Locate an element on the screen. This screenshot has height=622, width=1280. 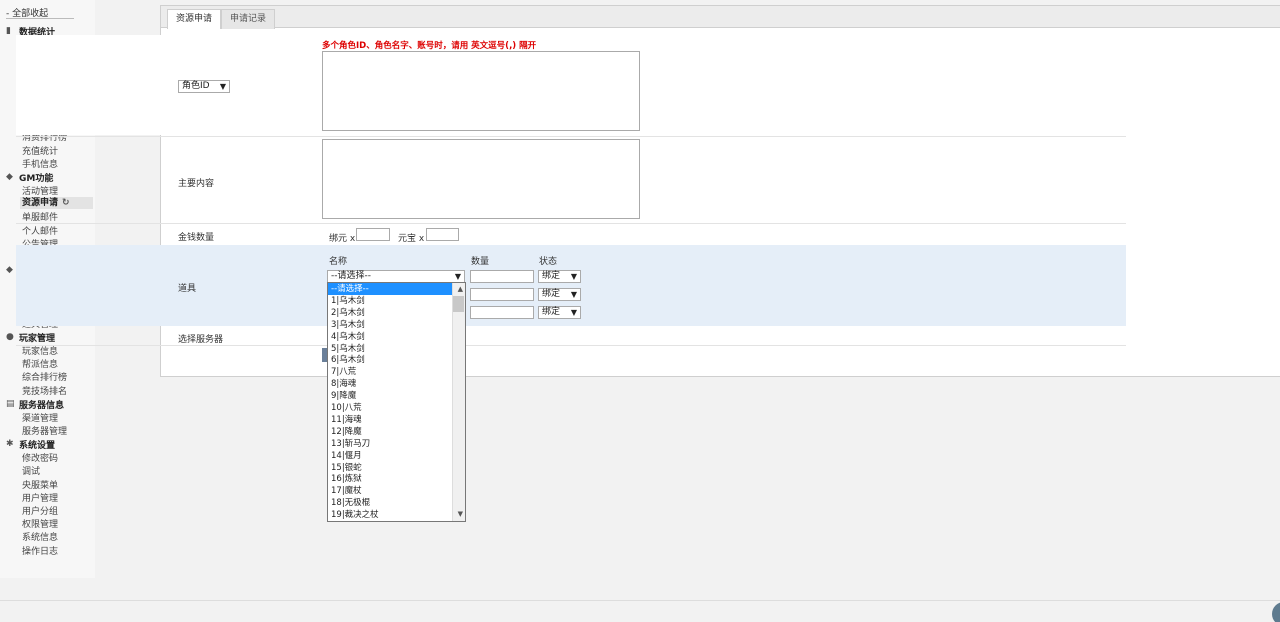
gear-icon: ✱ is located at coordinates (10, 444).